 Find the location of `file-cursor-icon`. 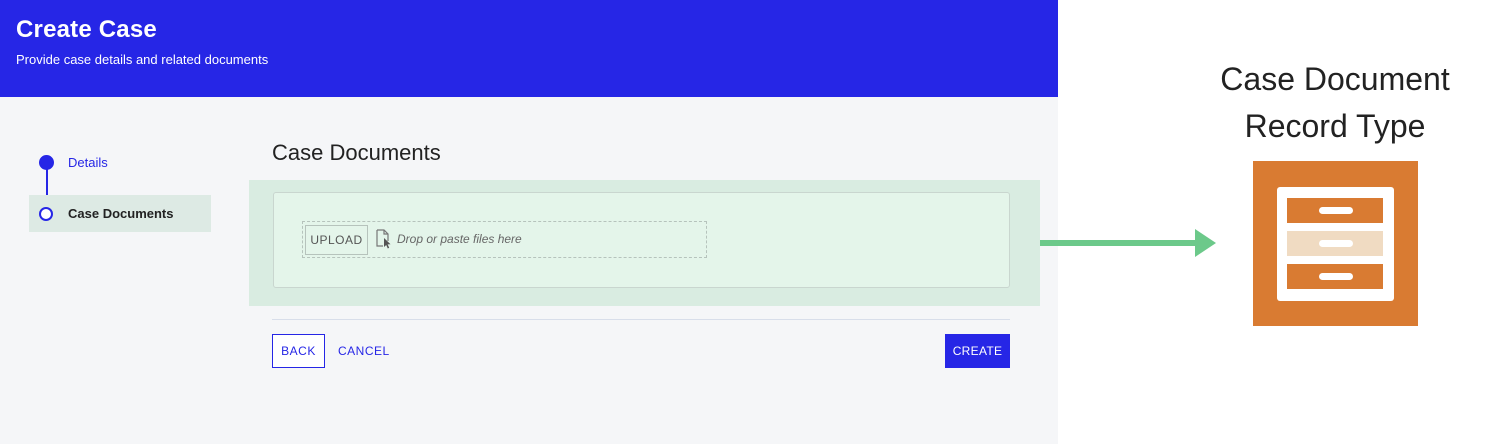

file-cursor-icon is located at coordinates (383, 239).